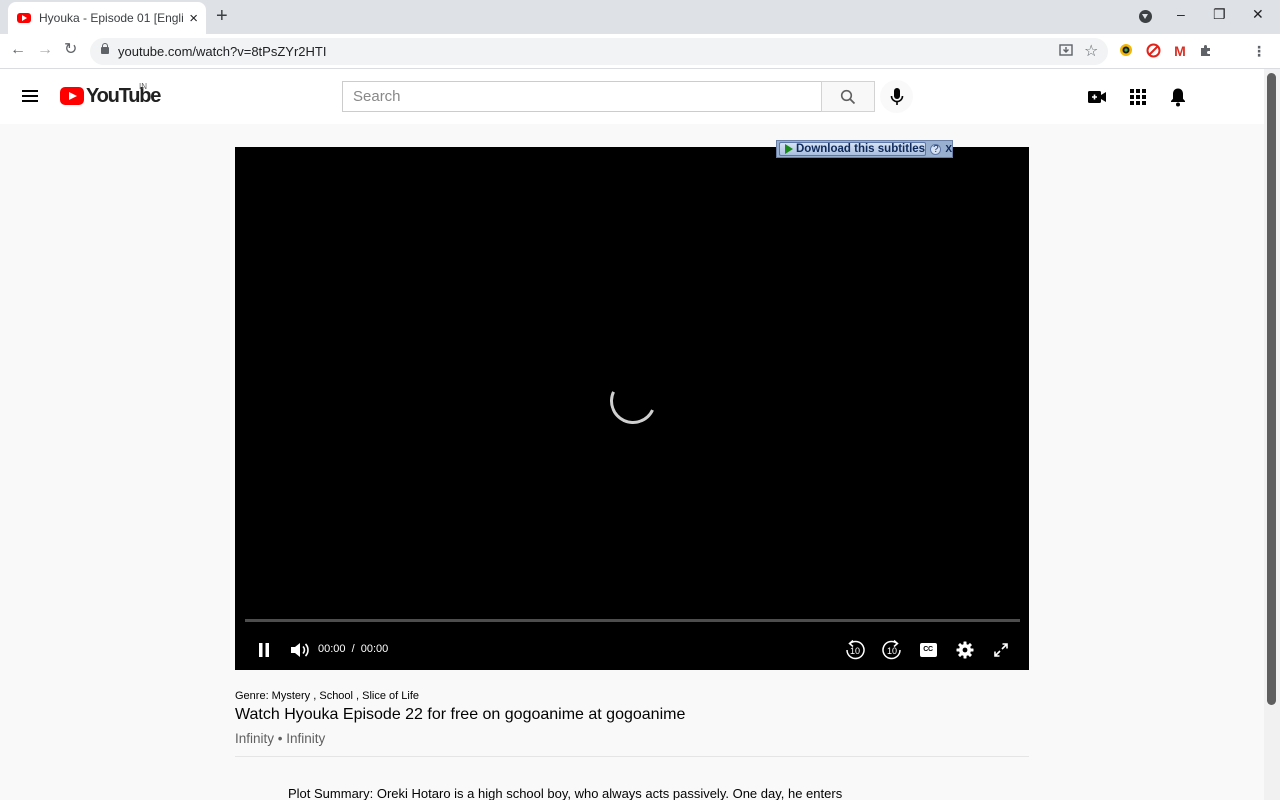 The image size is (1280, 800). Describe the element at coordinates (1181, 14) in the screenshot. I see `minimize-button: –` at that location.